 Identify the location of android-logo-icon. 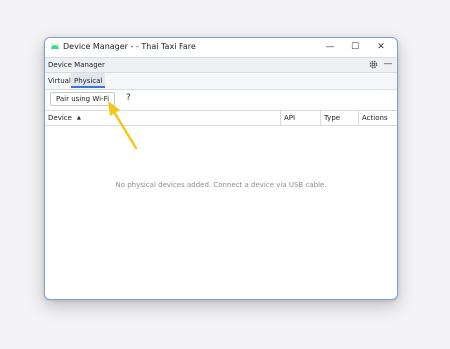
(55, 46).